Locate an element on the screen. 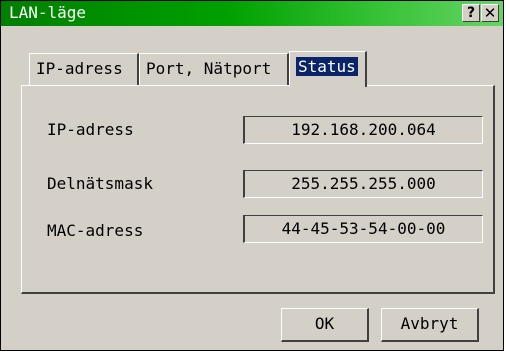  mac-address-label: MAC-adress is located at coordinates (95, 230).